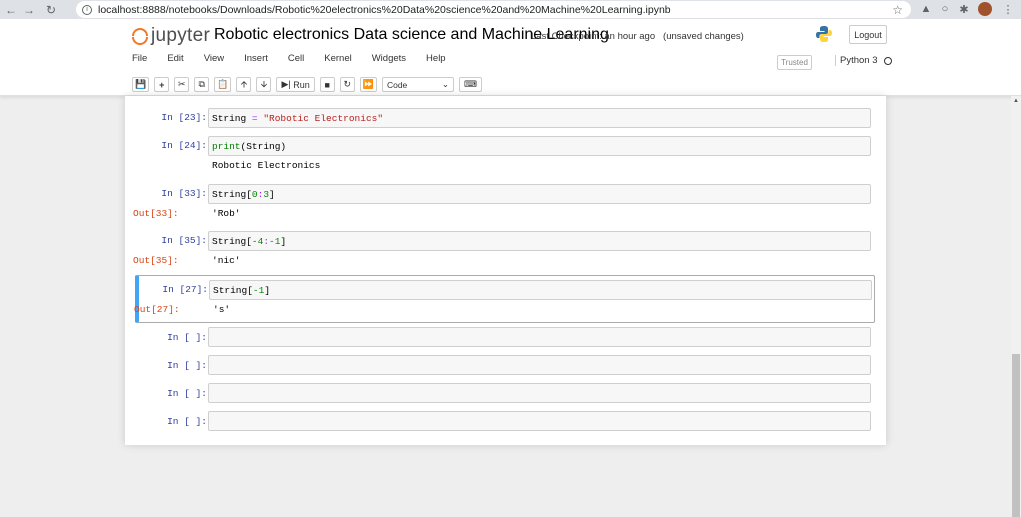  I want to click on code-token: =, so click(255, 118).